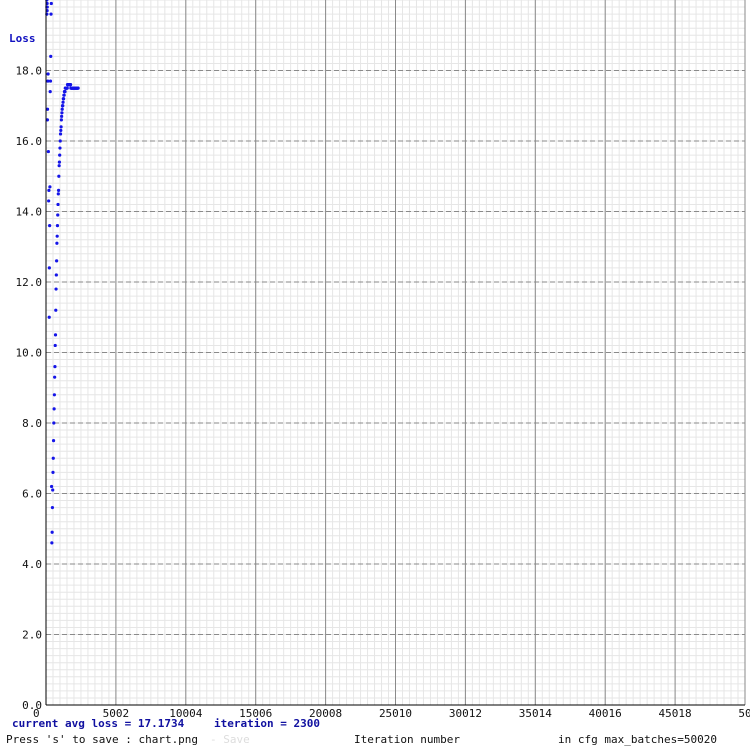 The image size is (750, 754). Describe the element at coordinates (267, 723) in the screenshot. I see `status-iteration: iteration = 2300` at that location.